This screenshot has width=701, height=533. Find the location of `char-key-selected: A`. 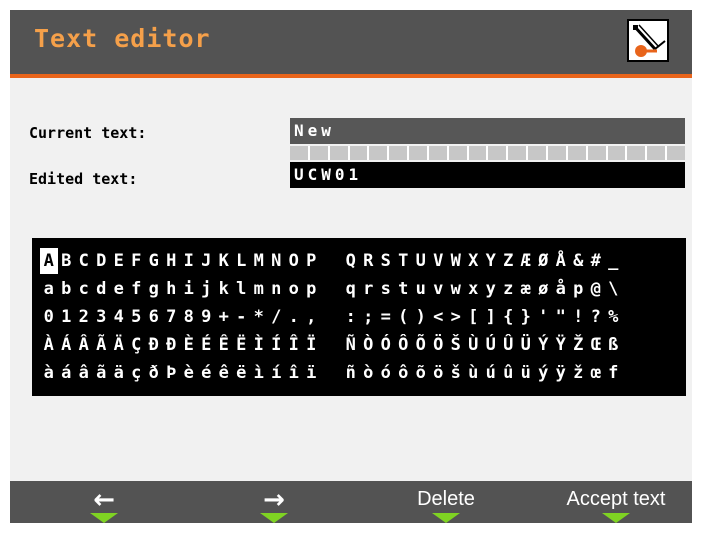

char-key-selected: A is located at coordinates (49, 261).